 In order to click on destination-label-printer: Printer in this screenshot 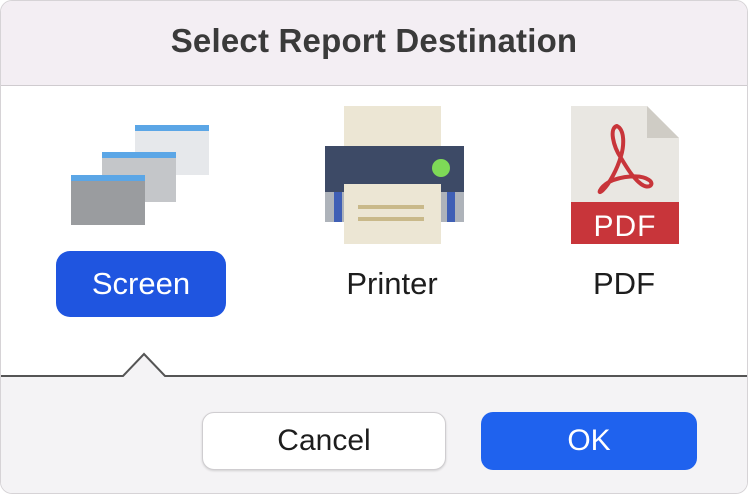, I will do `click(392, 283)`.